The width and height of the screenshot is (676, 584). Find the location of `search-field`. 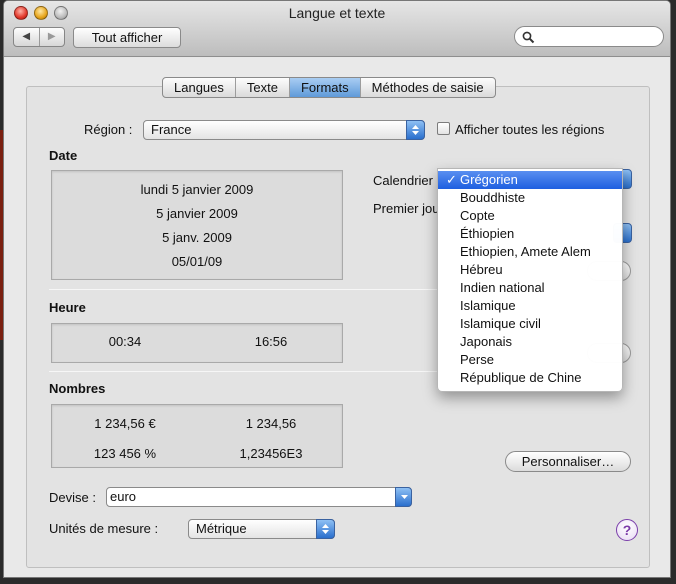

search-field is located at coordinates (589, 36).